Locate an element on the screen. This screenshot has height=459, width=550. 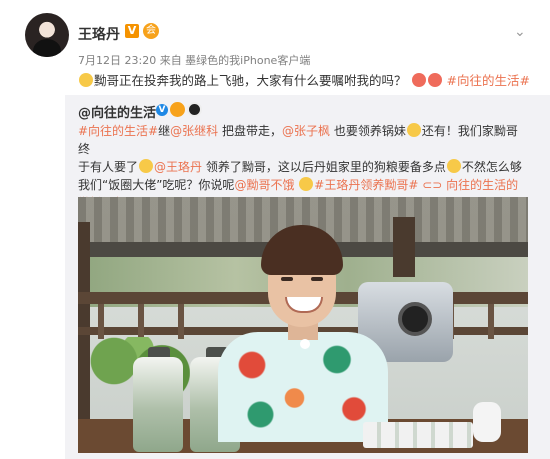
chevron-down-icon: ⌄ is located at coordinates (520, 32).